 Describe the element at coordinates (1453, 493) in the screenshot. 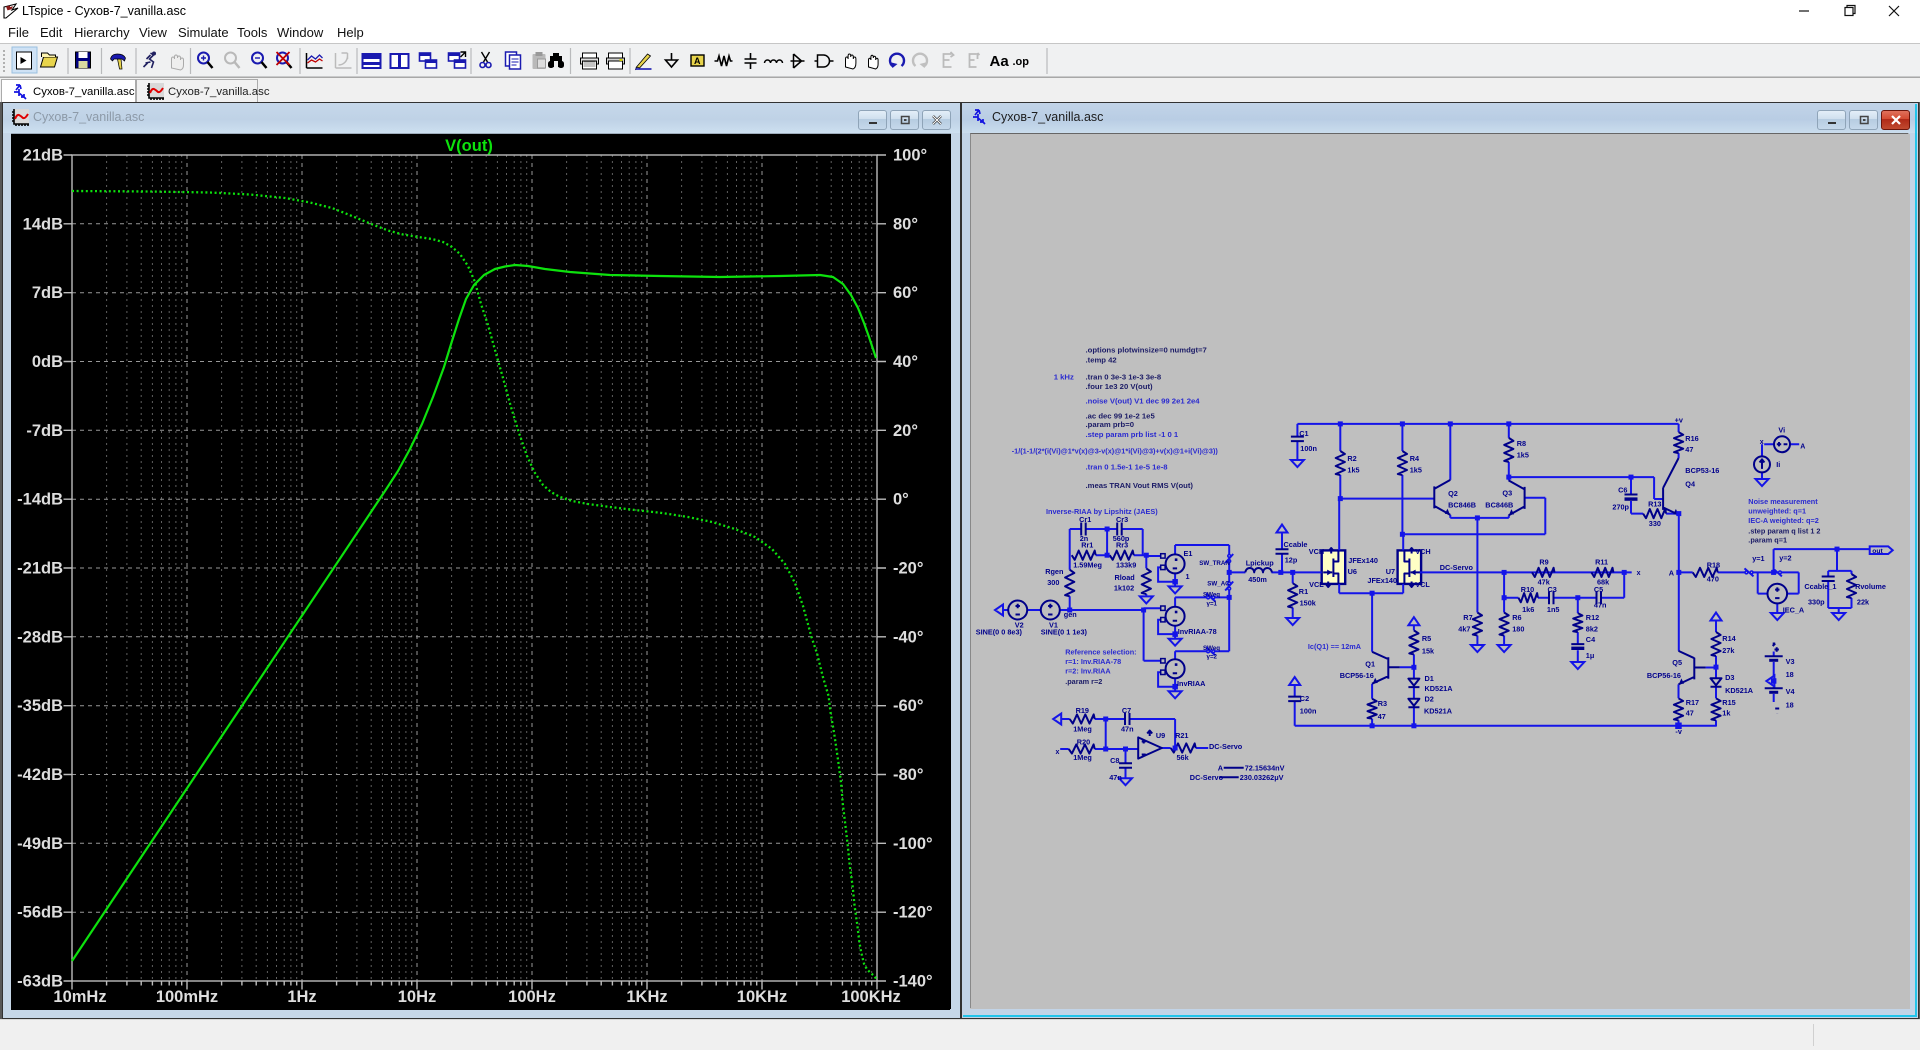

I see `svg-text: Q2` at that location.